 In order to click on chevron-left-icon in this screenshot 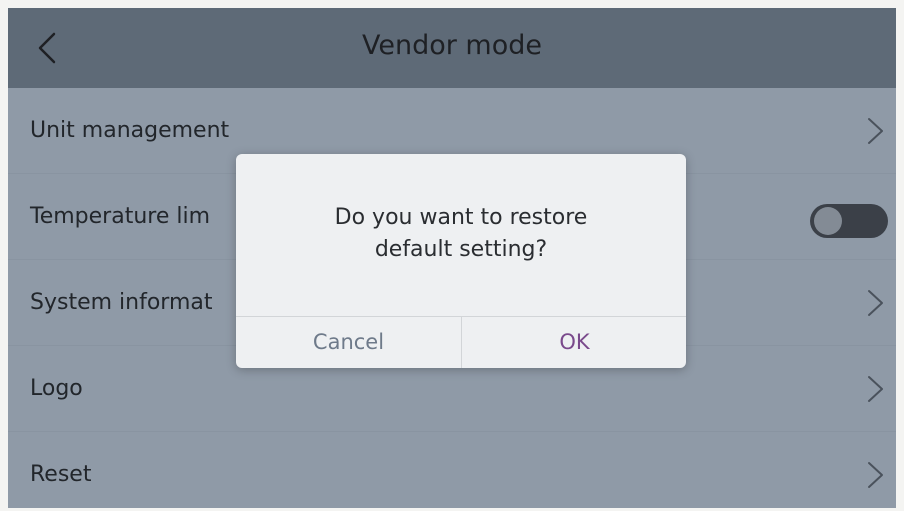, I will do `click(47, 48)`.